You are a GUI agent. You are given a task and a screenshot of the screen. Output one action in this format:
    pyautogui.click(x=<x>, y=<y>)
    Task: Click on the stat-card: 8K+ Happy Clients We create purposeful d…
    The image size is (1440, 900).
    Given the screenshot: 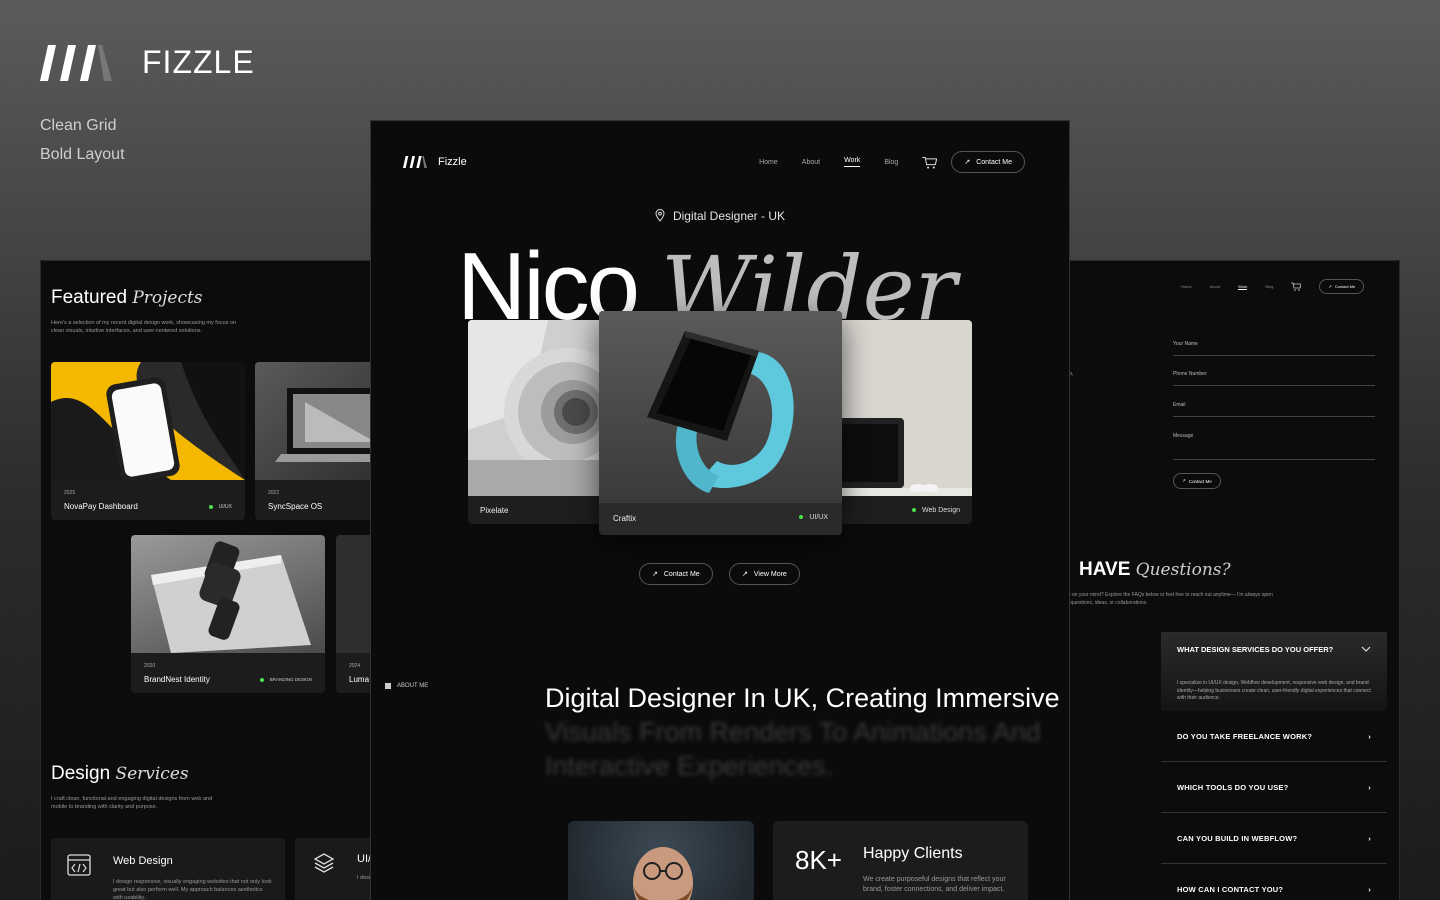 What is the action you would take?
    pyautogui.click(x=900, y=860)
    